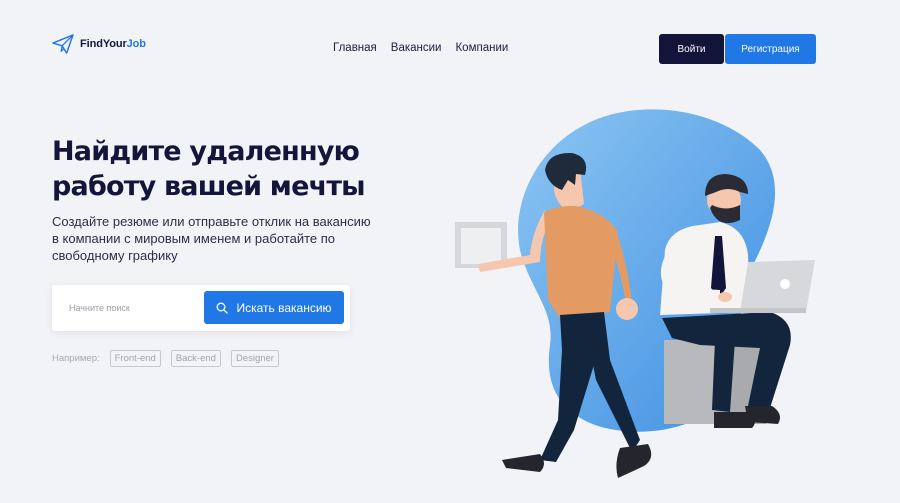 The image size is (900, 503). I want to click on logo-text: FindYourJob, so click(113, 44).